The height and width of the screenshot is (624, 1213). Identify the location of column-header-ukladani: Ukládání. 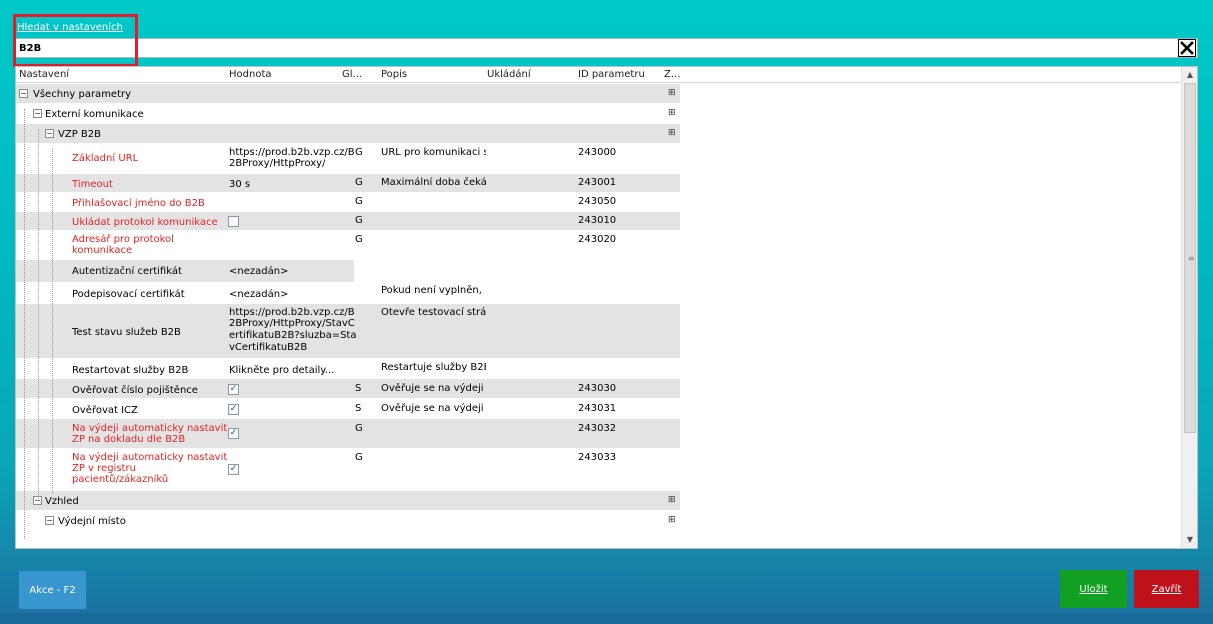
(509, 74).